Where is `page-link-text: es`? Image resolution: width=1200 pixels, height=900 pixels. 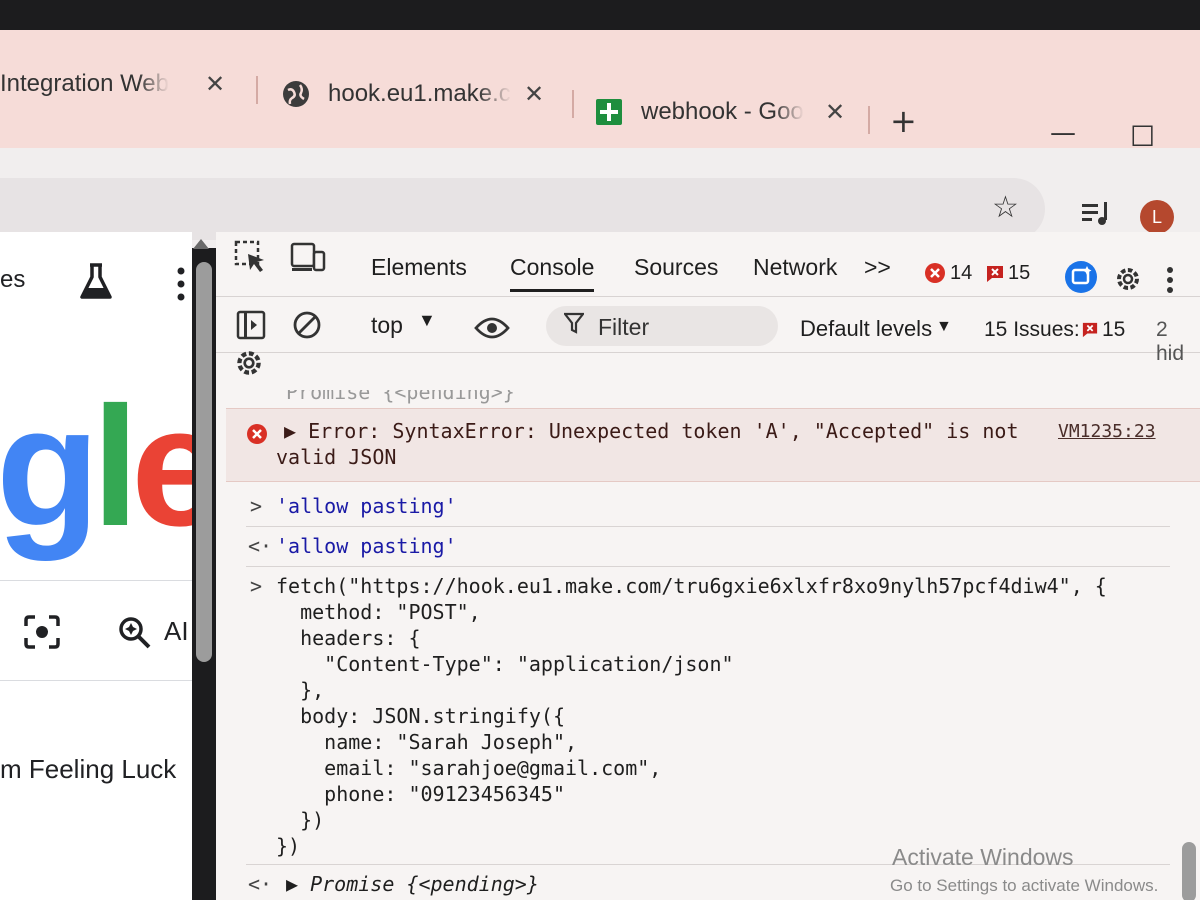
page-link-text: es is located at coordinates (12, 280).